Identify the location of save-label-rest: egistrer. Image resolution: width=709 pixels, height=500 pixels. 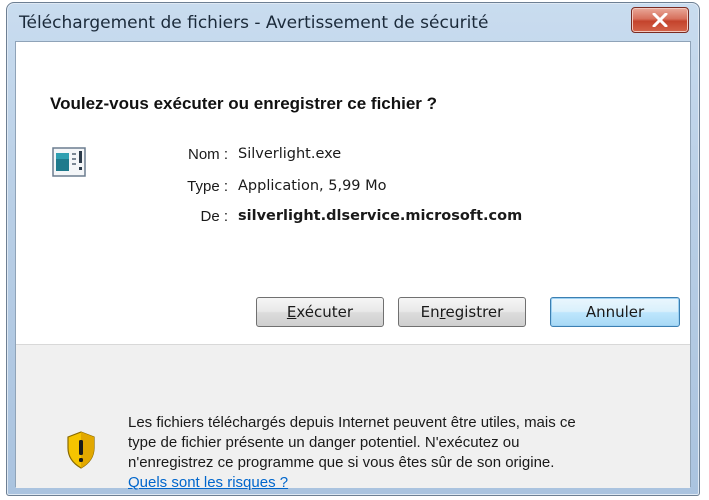
(474, 312).